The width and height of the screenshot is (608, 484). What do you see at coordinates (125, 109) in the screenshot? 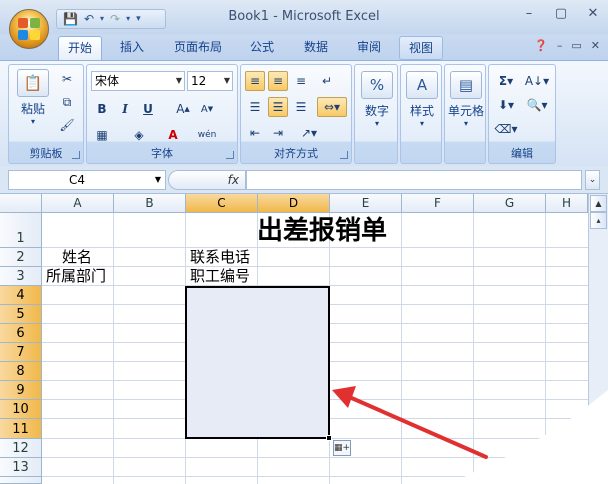
I see `italic-button: I` at bounding box center [125, 109].